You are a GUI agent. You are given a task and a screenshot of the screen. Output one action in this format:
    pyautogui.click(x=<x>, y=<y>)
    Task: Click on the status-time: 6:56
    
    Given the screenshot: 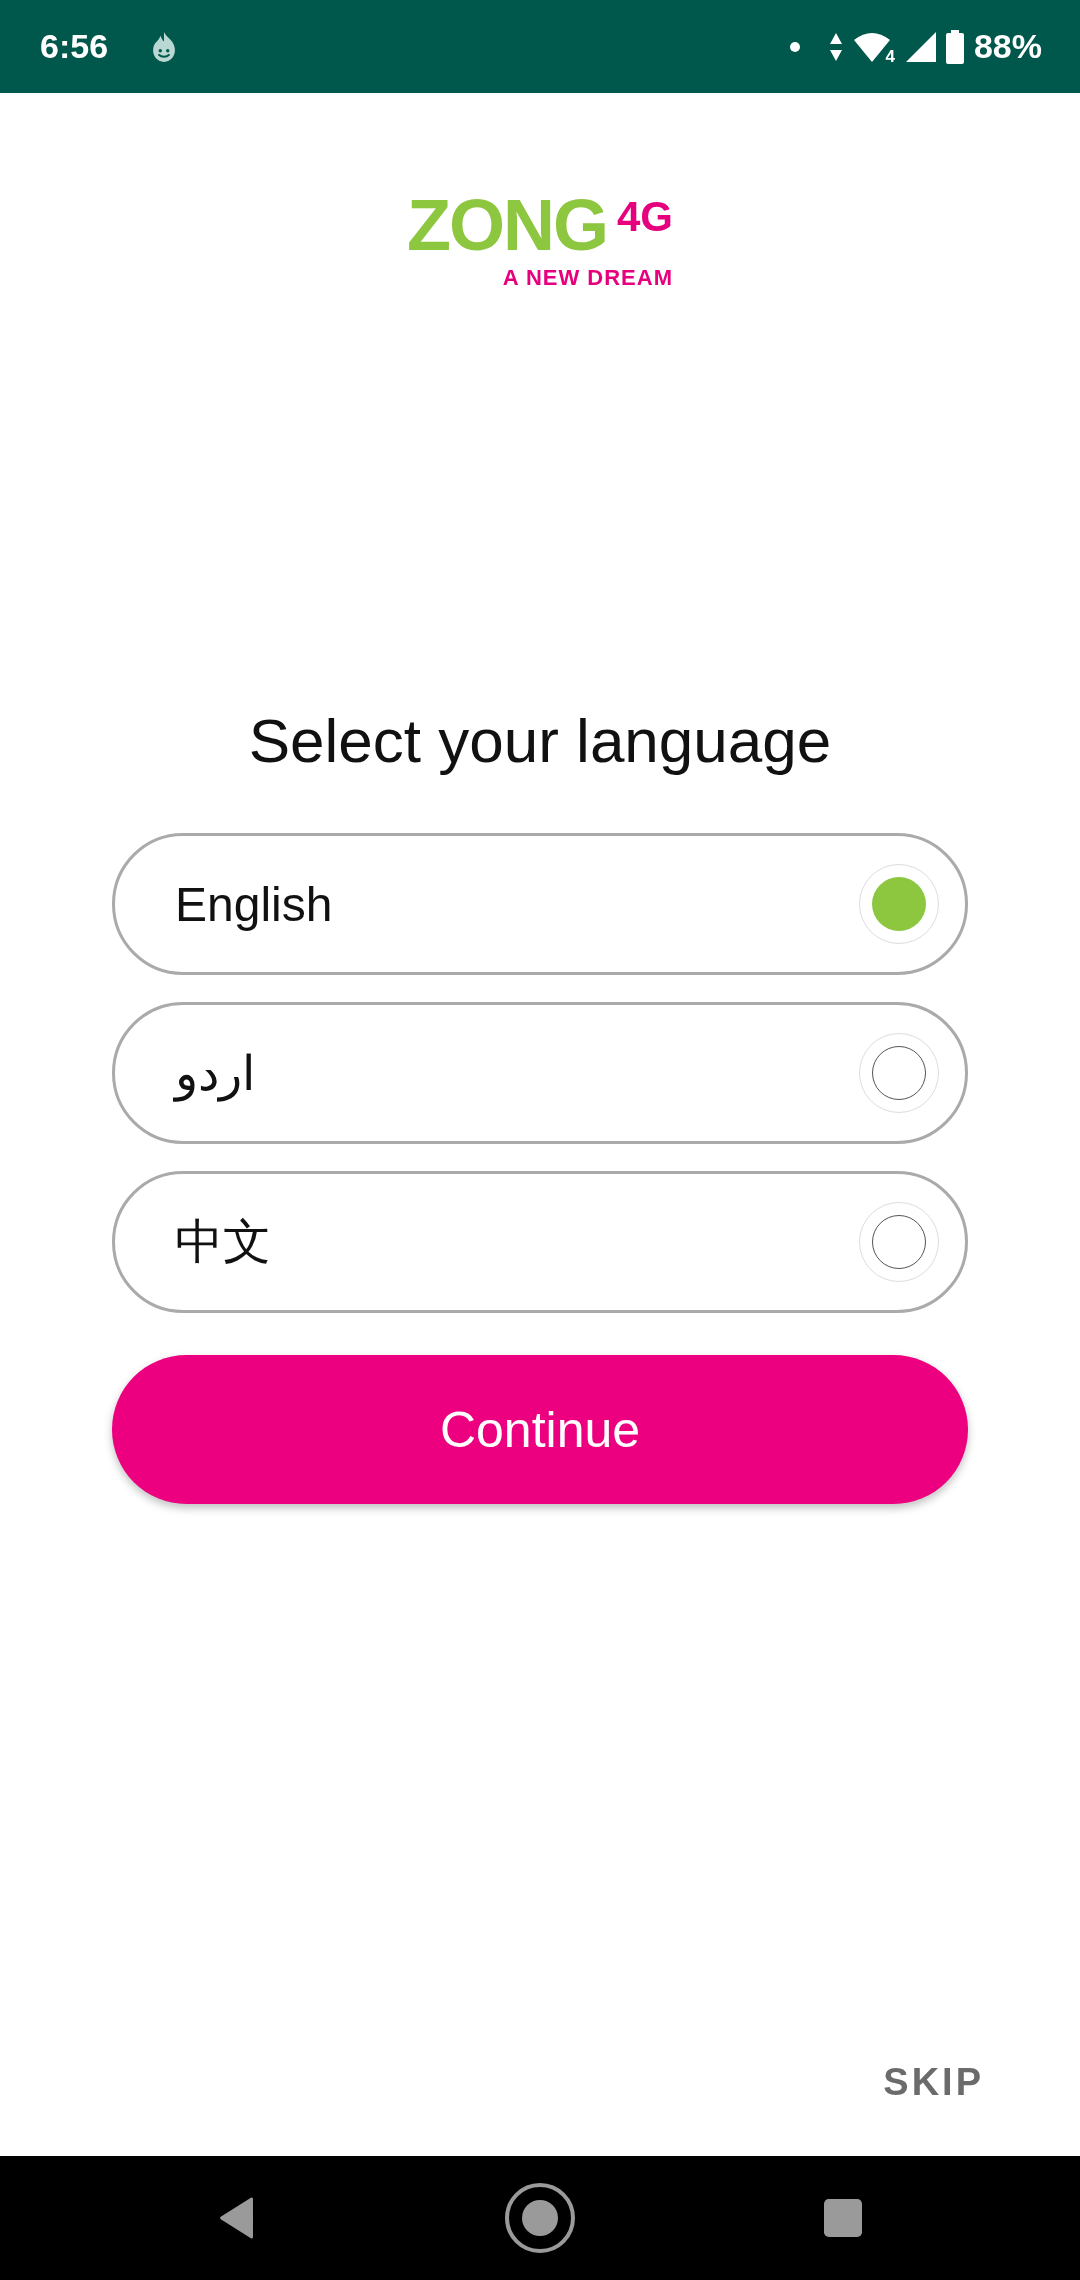 What is the action you would take?
    pyautogui.click(x=74, y=46)
    